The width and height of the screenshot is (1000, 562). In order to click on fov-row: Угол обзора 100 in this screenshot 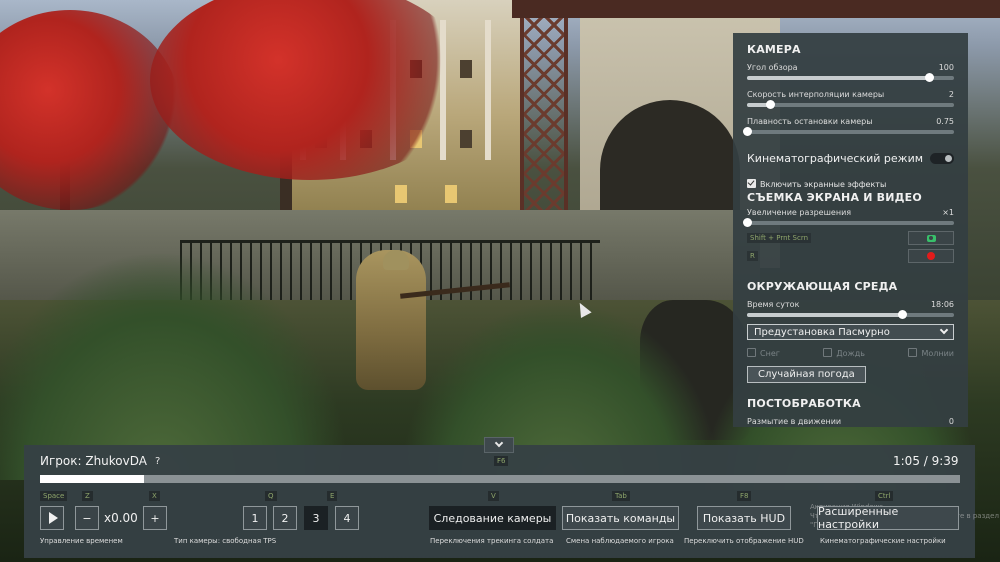, I will do `click(850, 67)`.